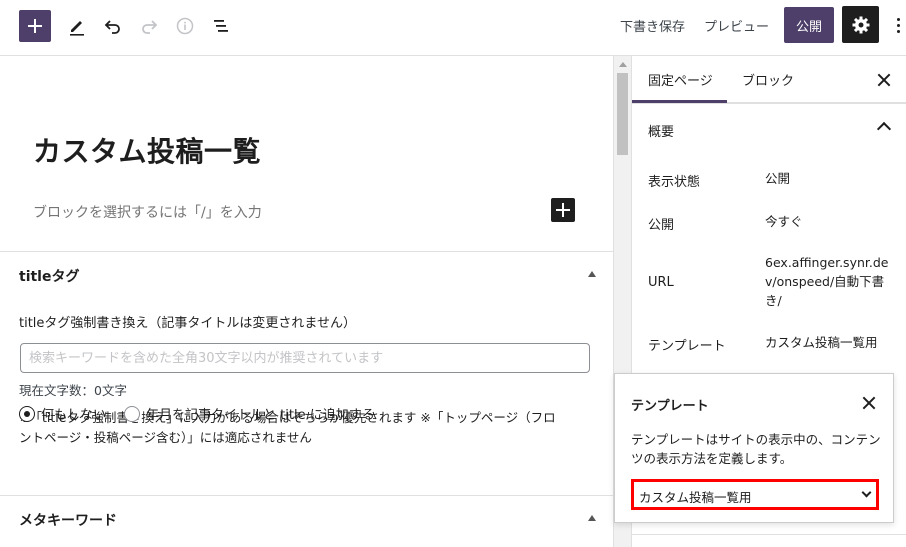 The width and height of the screenshot is (906, 547). What do you see at coordinates (661, 282) in the screenshot?
I see `url-label: URL` at bounding box center [661, 282].